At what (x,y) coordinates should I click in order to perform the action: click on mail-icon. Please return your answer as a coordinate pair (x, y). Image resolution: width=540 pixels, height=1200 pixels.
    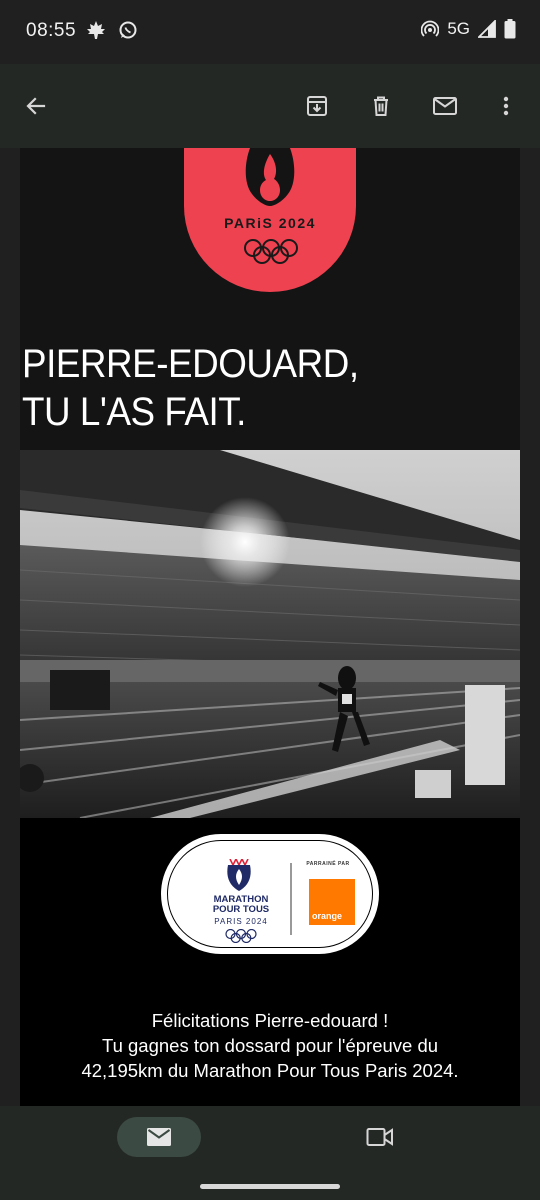
    Looking at the image, I should click on (159, 1137).